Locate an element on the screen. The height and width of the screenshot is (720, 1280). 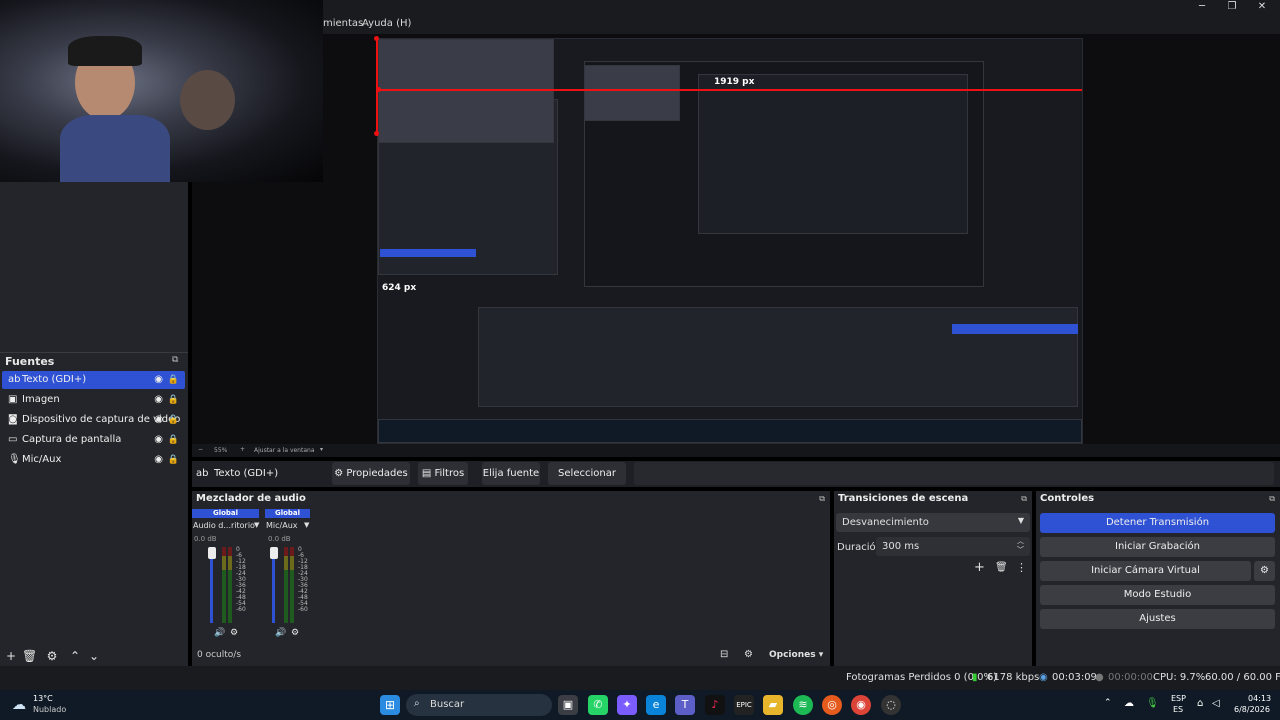
duration-input: 300 ms ︿ ﹀ is located at coordinates (953, 546).